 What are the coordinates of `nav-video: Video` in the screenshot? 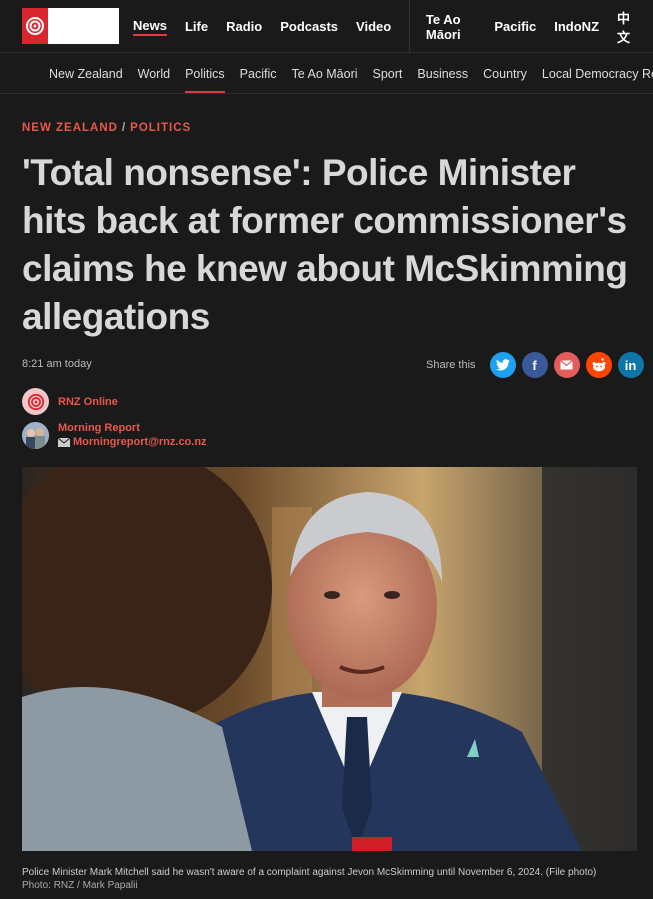 It's located at (373, 26).